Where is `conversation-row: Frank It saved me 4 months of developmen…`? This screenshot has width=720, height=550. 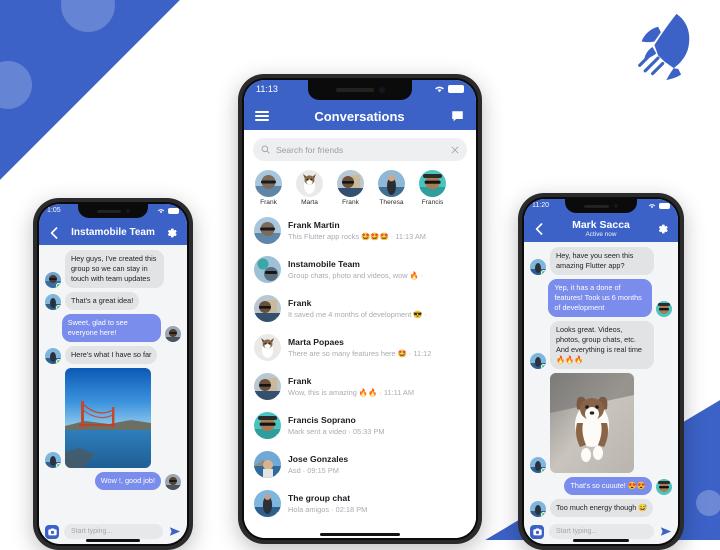
conversation-row: Frank It saved me 4 months of developmen… is located at coordinates (360, 308).